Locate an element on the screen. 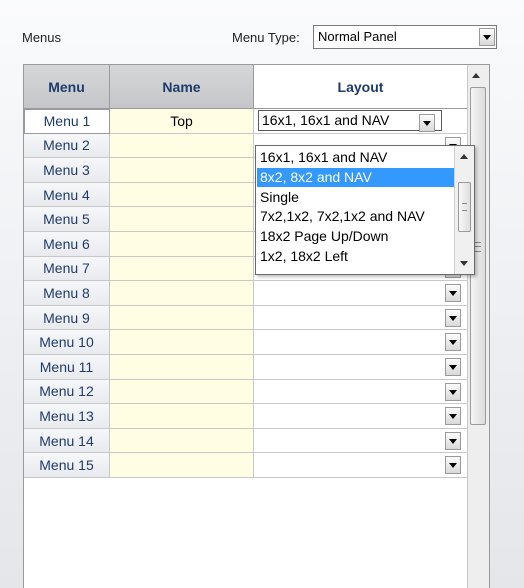 This screenshot has width=524, height=588. menu-cell: Menu 10 is located at coordinates (67, 342).